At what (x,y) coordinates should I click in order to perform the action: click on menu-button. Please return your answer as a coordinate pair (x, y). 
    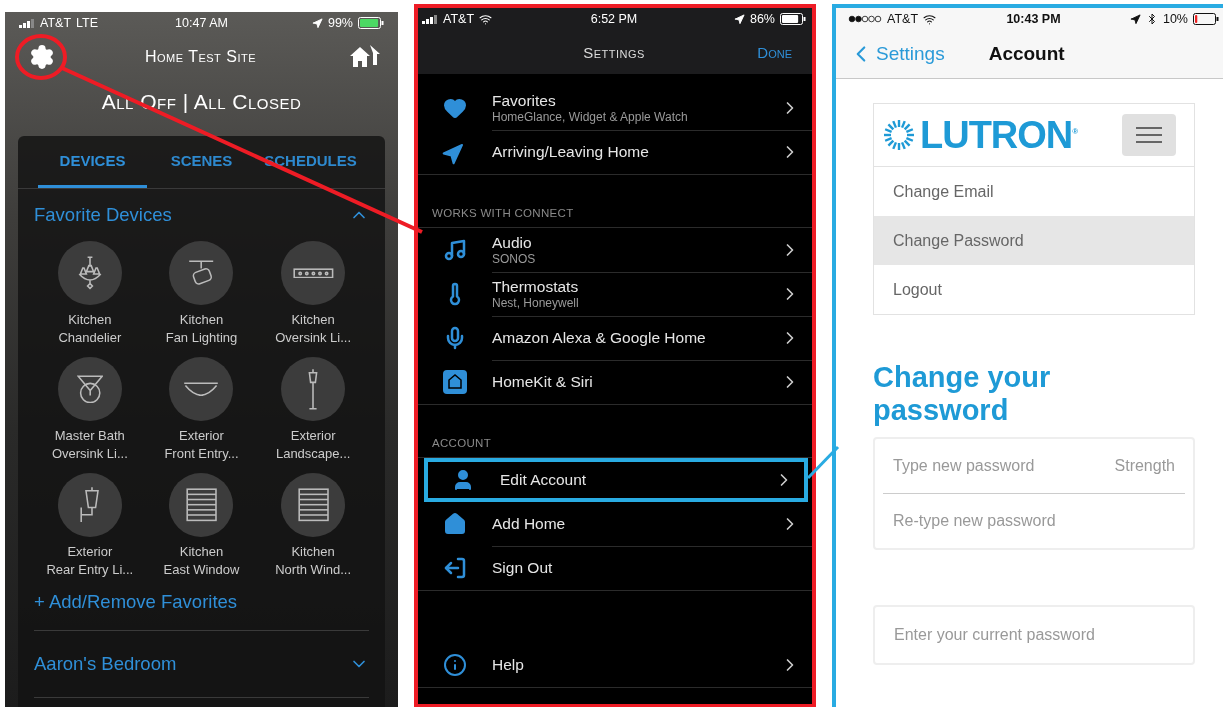
    Looking at the image, I should click on (1149, 135).